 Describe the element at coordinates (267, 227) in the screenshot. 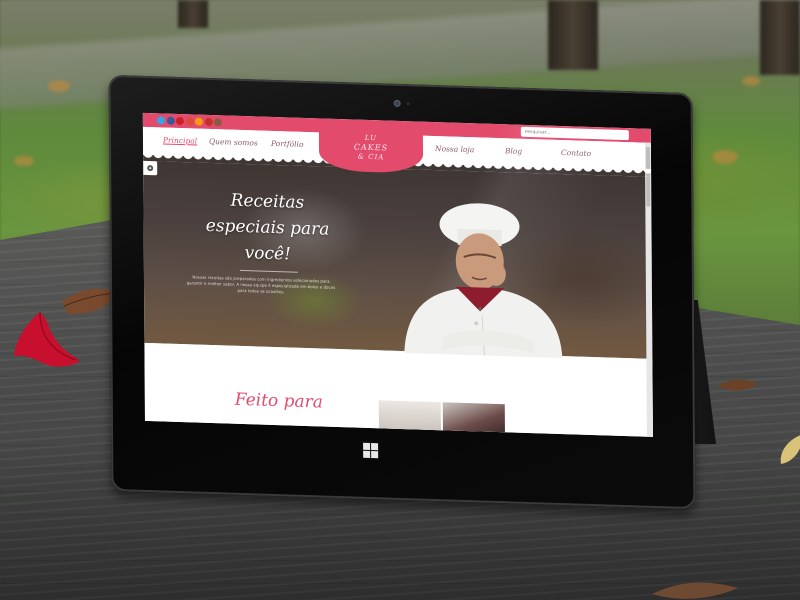

I see `hero-title: Receitas especiais para você!` at that location.